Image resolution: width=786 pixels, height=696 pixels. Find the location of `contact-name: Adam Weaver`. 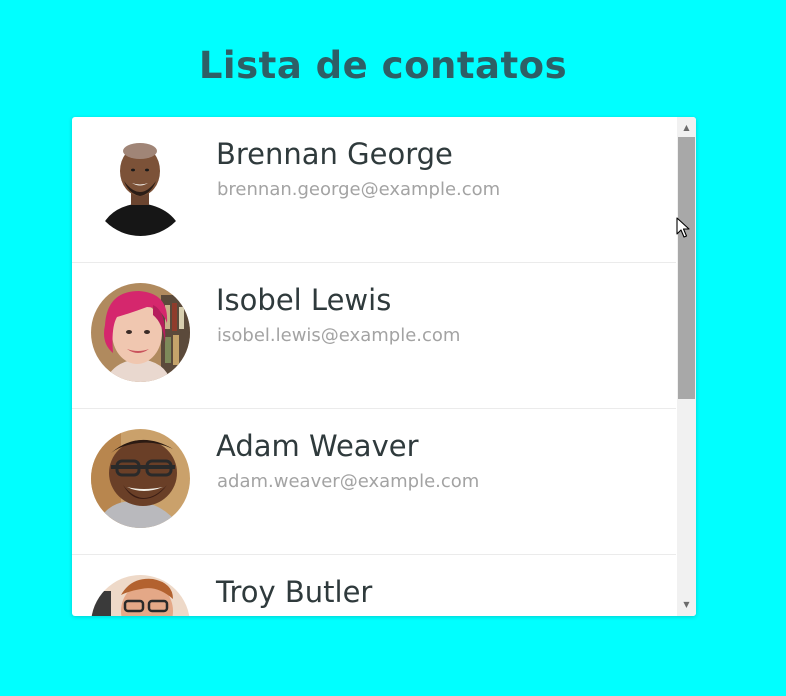

contact-name: Adam Weaver is located at coordinates (317, 446).